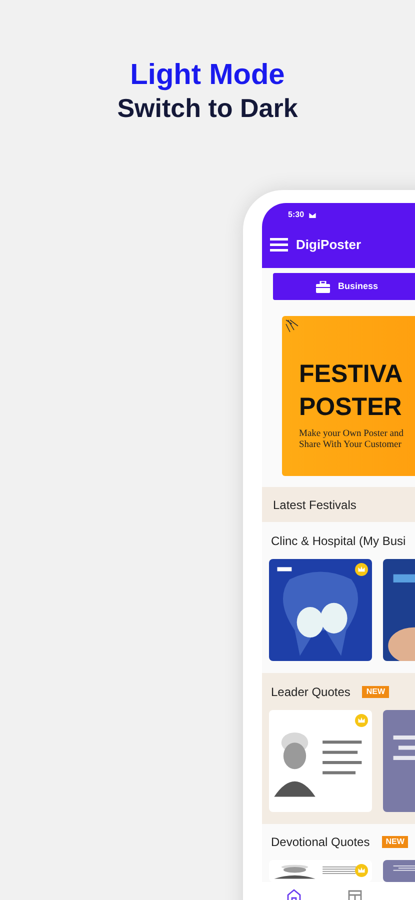 This screenshot has width=415, height=900. What do you see at coordinates (351, 440) in the screenshot?
I see `banner-subtitle: Make your Own Poster and Share With Your Customer` at bounding box center [351, 440].